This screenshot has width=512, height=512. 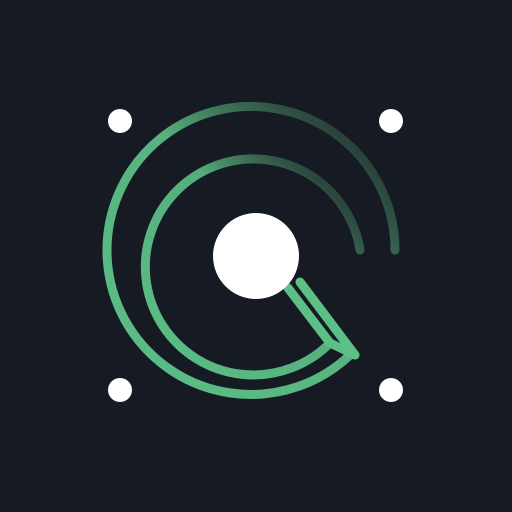 I want to click on corner-dot-bottom-right, so click(x=391, y=390).